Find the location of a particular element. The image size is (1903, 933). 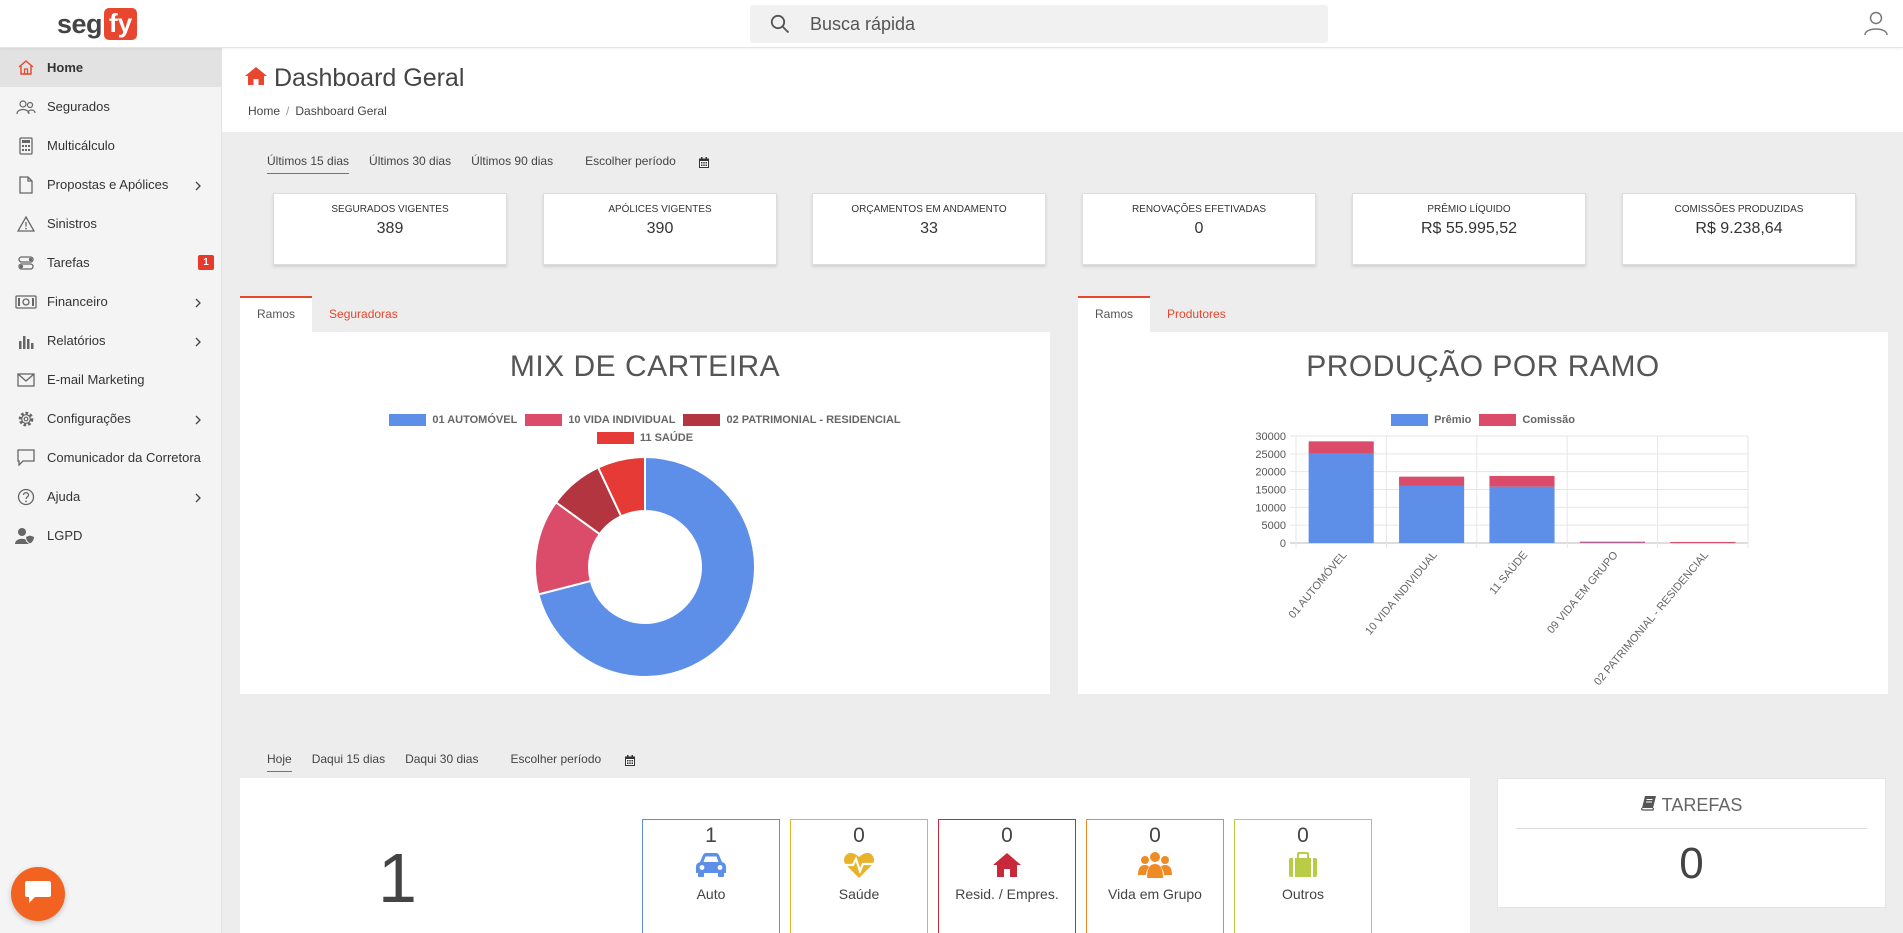

sidebar-item-comunicador: Comunicador da Corretora is located at coordinates (110, 457).